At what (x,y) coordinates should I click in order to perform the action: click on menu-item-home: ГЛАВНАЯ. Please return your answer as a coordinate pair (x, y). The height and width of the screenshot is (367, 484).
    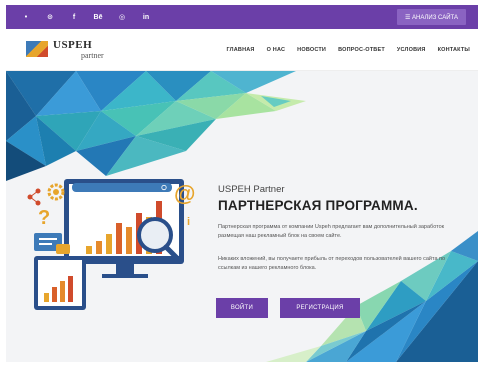
    Looking at the image, I should click on (240, 50).